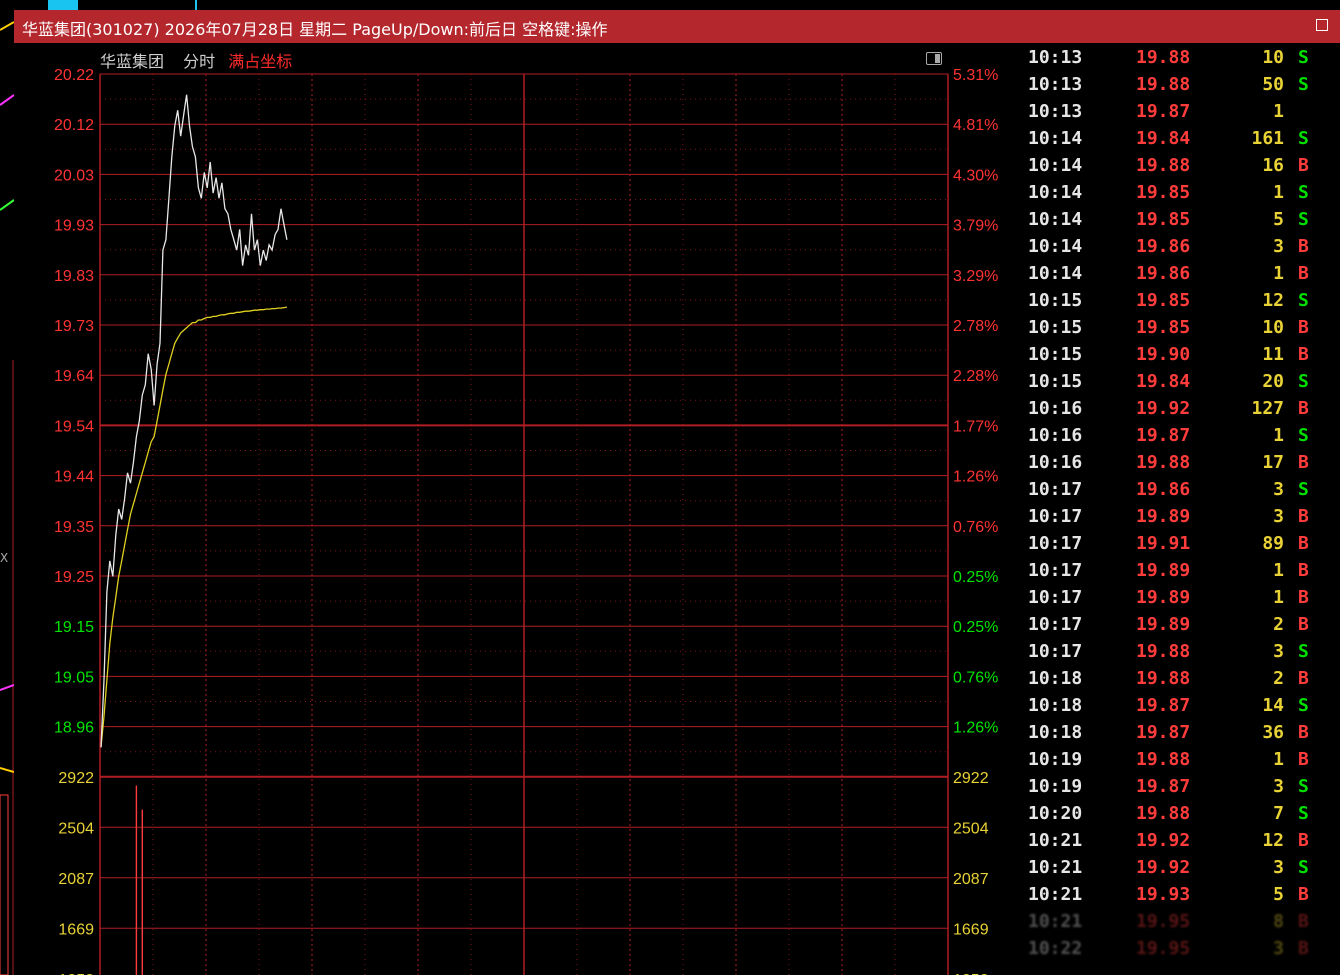 This screenshot has width=1340, height=975. What do you see at coordinates (1181, 705) in the screenshot?
I see `tick-row: 10:18 19.87 14 S` at bounding box center [1181, 705].